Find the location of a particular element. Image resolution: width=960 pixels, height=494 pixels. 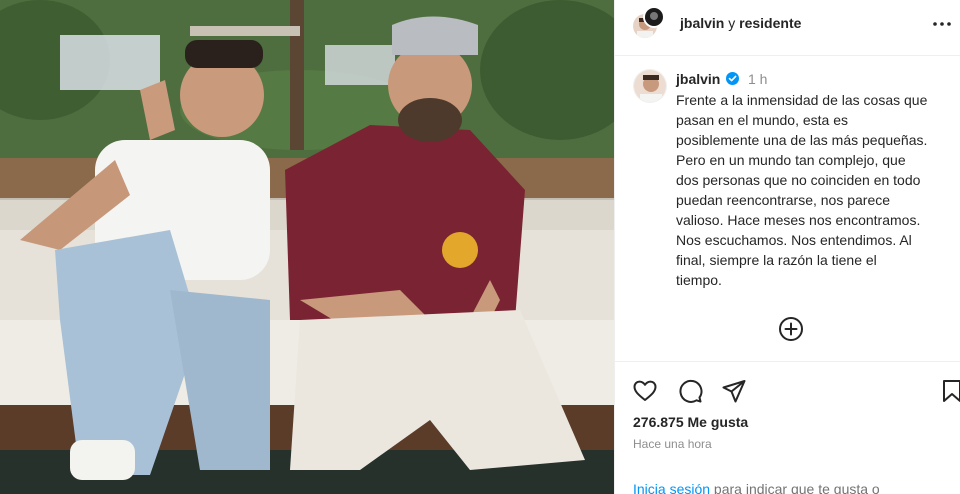

caption-line: tiempo. is located at coordinates (699, 280).